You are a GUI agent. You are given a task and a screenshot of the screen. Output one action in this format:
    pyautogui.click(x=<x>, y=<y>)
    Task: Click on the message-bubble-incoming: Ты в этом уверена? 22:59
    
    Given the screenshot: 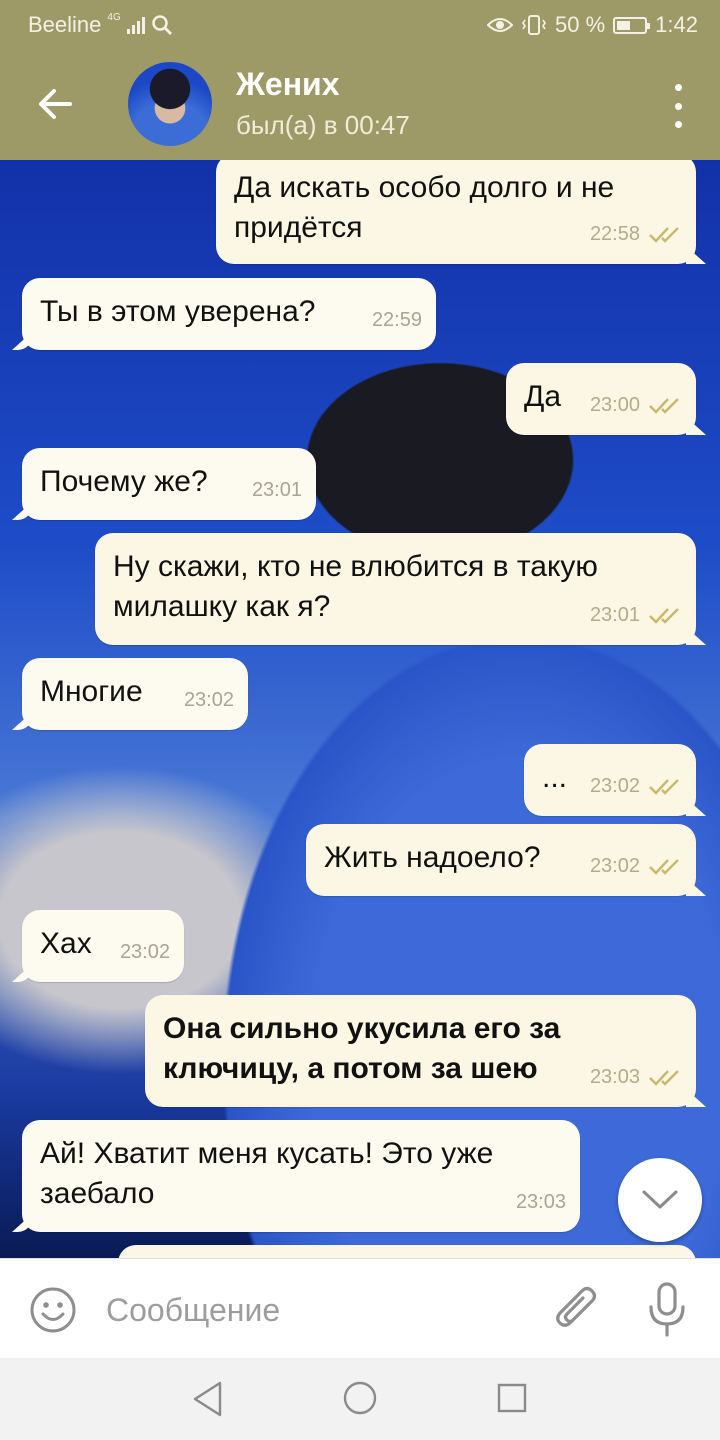 What is the action you would take?
    pyautogui.click(x=229, y=314)
    